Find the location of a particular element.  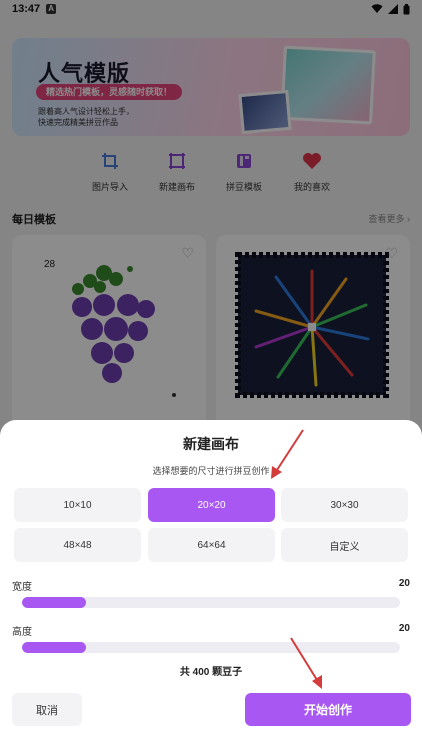

height-value: 20 is located at coordinates (404, 628).